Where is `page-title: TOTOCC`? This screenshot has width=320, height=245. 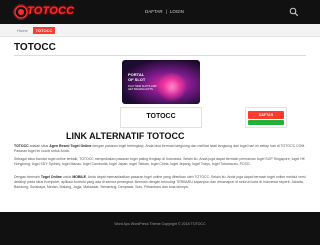
page-title: TOTOCC is located at coordinates (35, 47).